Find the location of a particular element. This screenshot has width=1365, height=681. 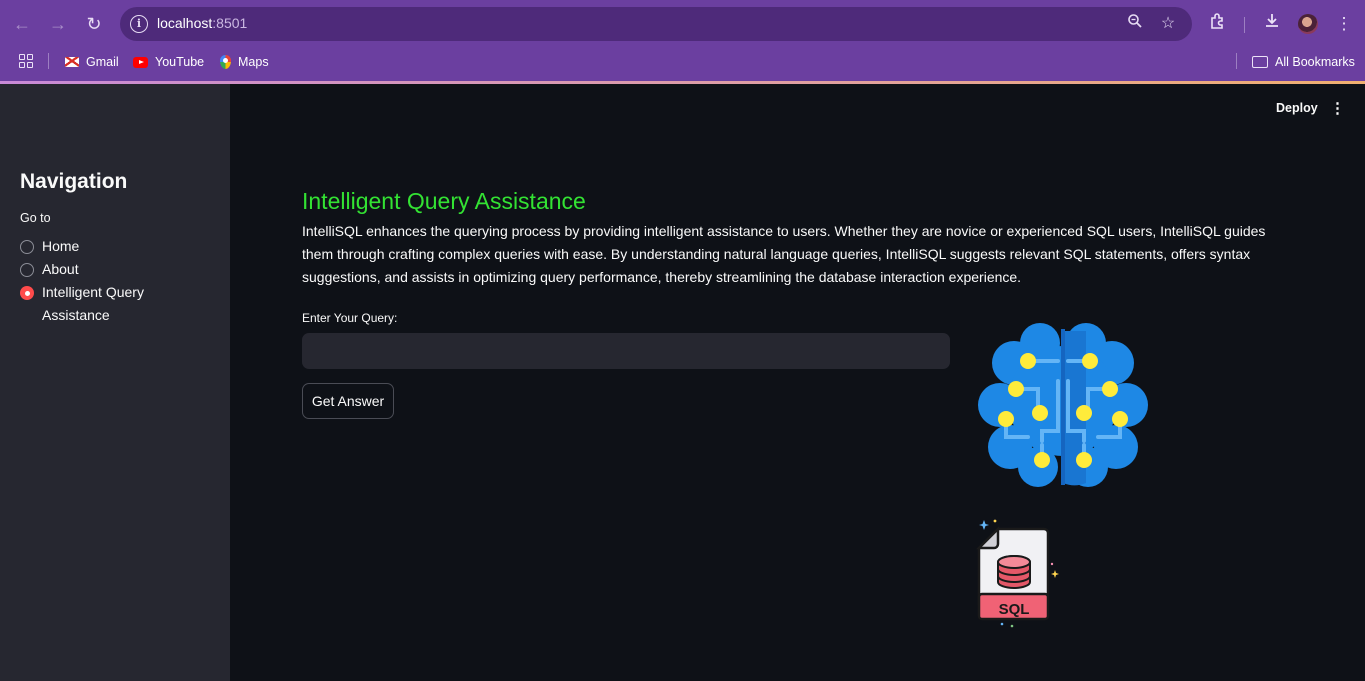

all-bookmarks-label: All Bookmarks is located at coordinates (1315, 62).